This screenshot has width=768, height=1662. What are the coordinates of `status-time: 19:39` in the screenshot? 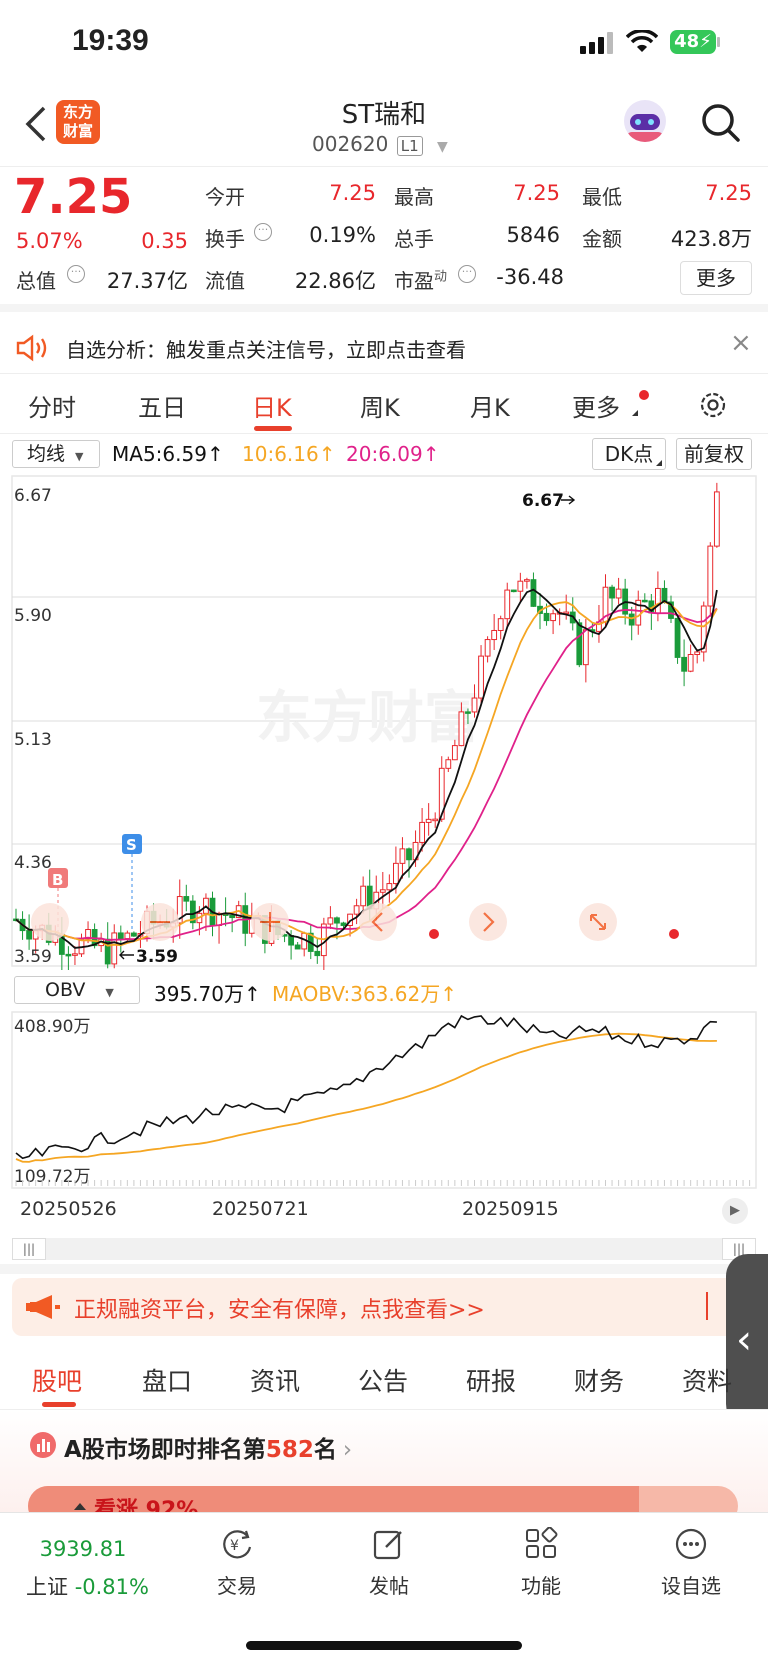 It's located at (110, 40).